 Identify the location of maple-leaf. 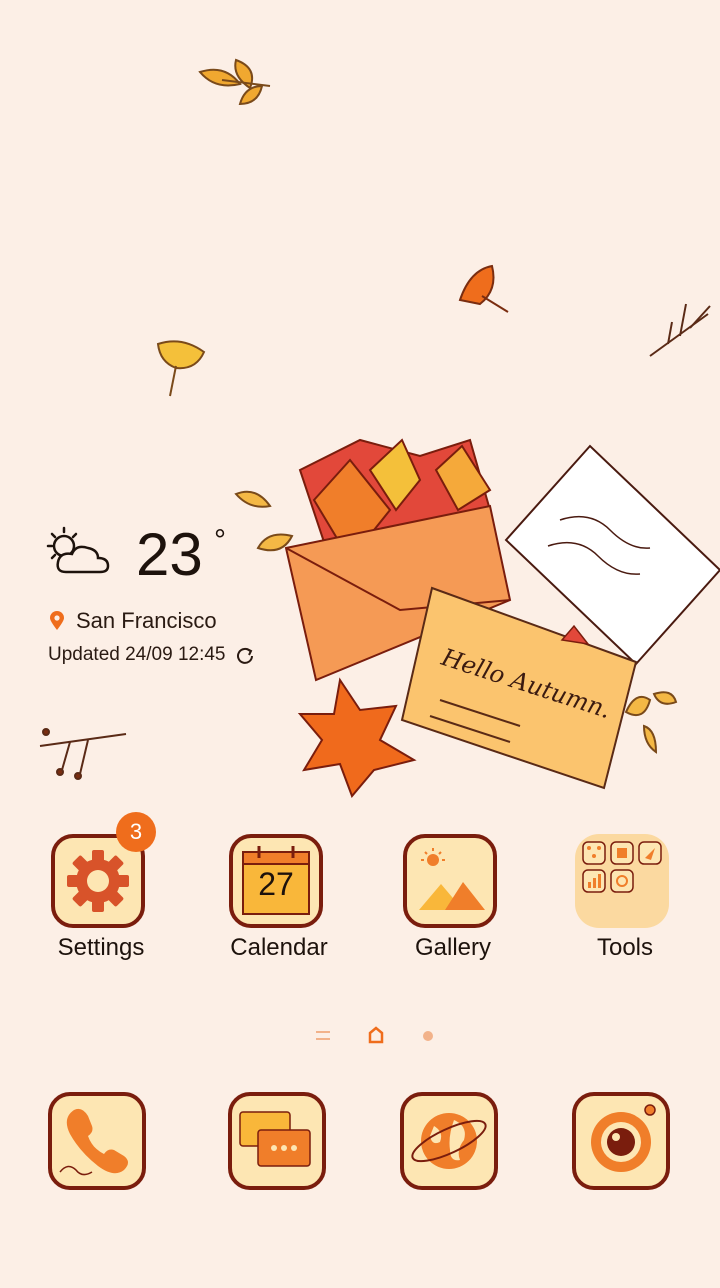
(357, 737).